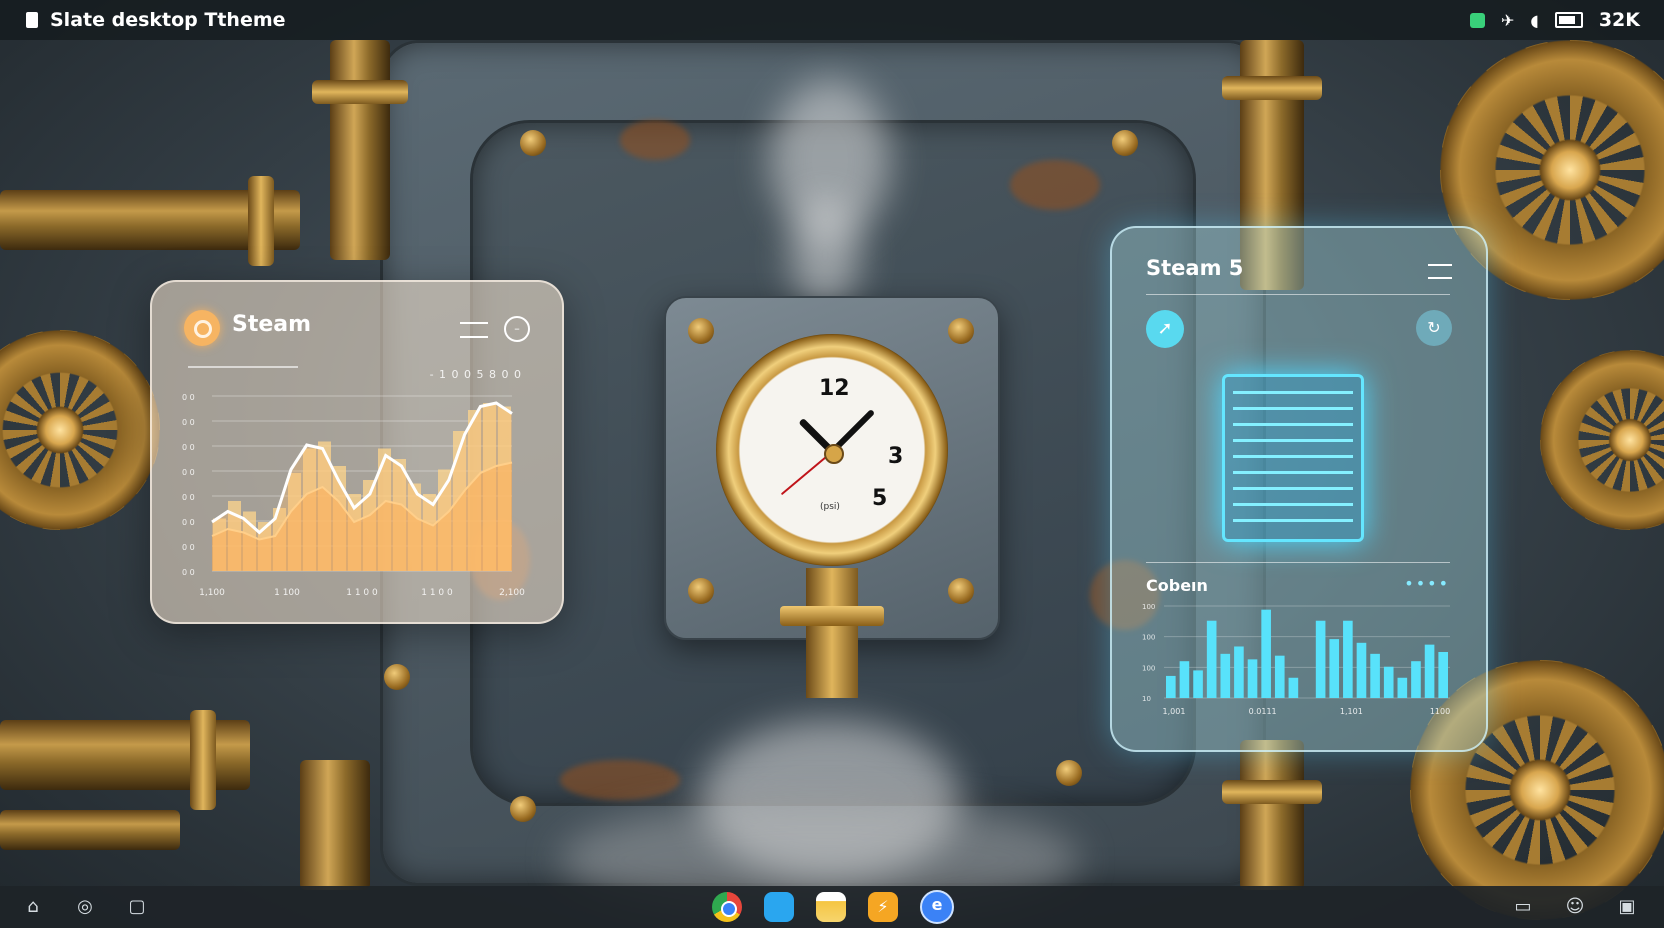 The height and width of the screenshot is (928, 1664). Describe the element at coordinates (832, 633) in the screenshot. I see `gauge-stem` at that location.